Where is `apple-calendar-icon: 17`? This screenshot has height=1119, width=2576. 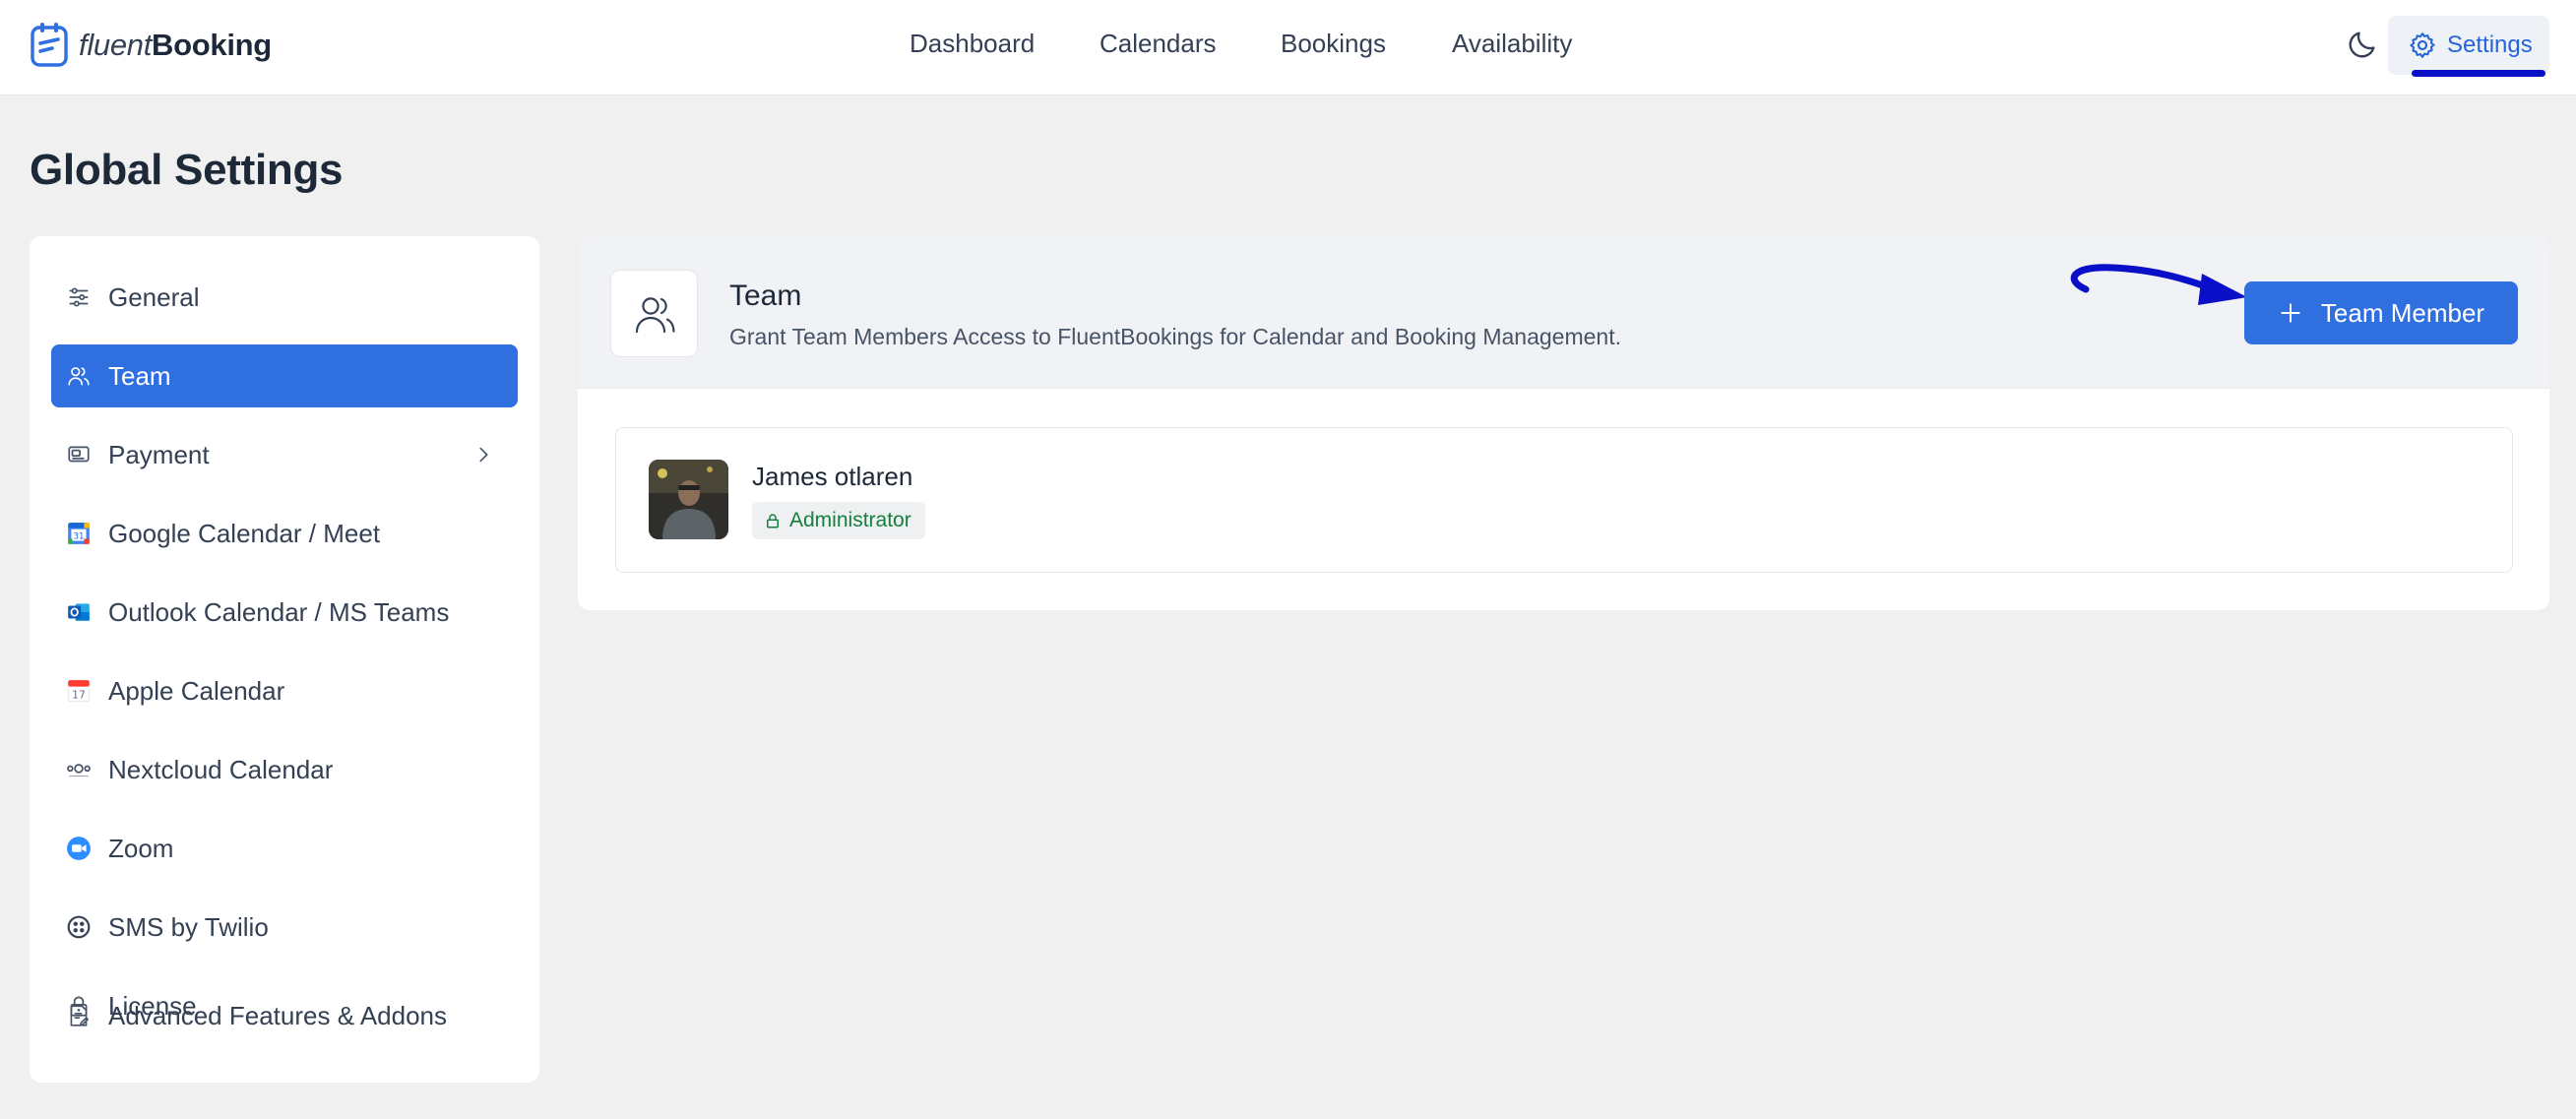 apple-calendar-icon: 17 is located at coordinates (79, 691).